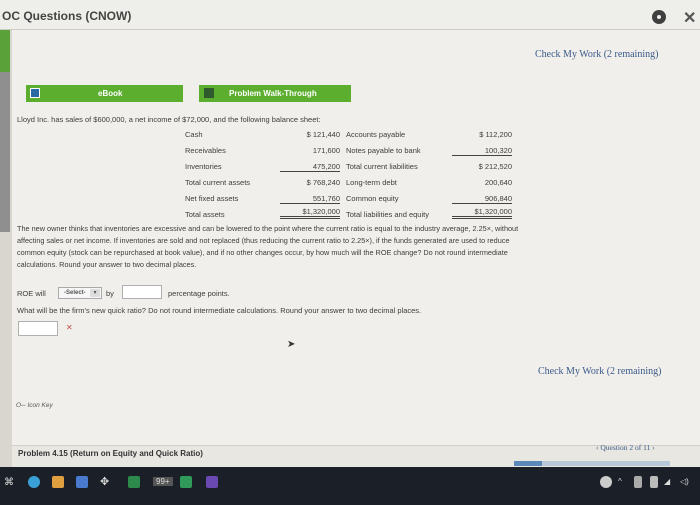  Describe the element at coordinates (218, 182) in the screenshot. I see `bs-left-label: Total current assets` at that location.